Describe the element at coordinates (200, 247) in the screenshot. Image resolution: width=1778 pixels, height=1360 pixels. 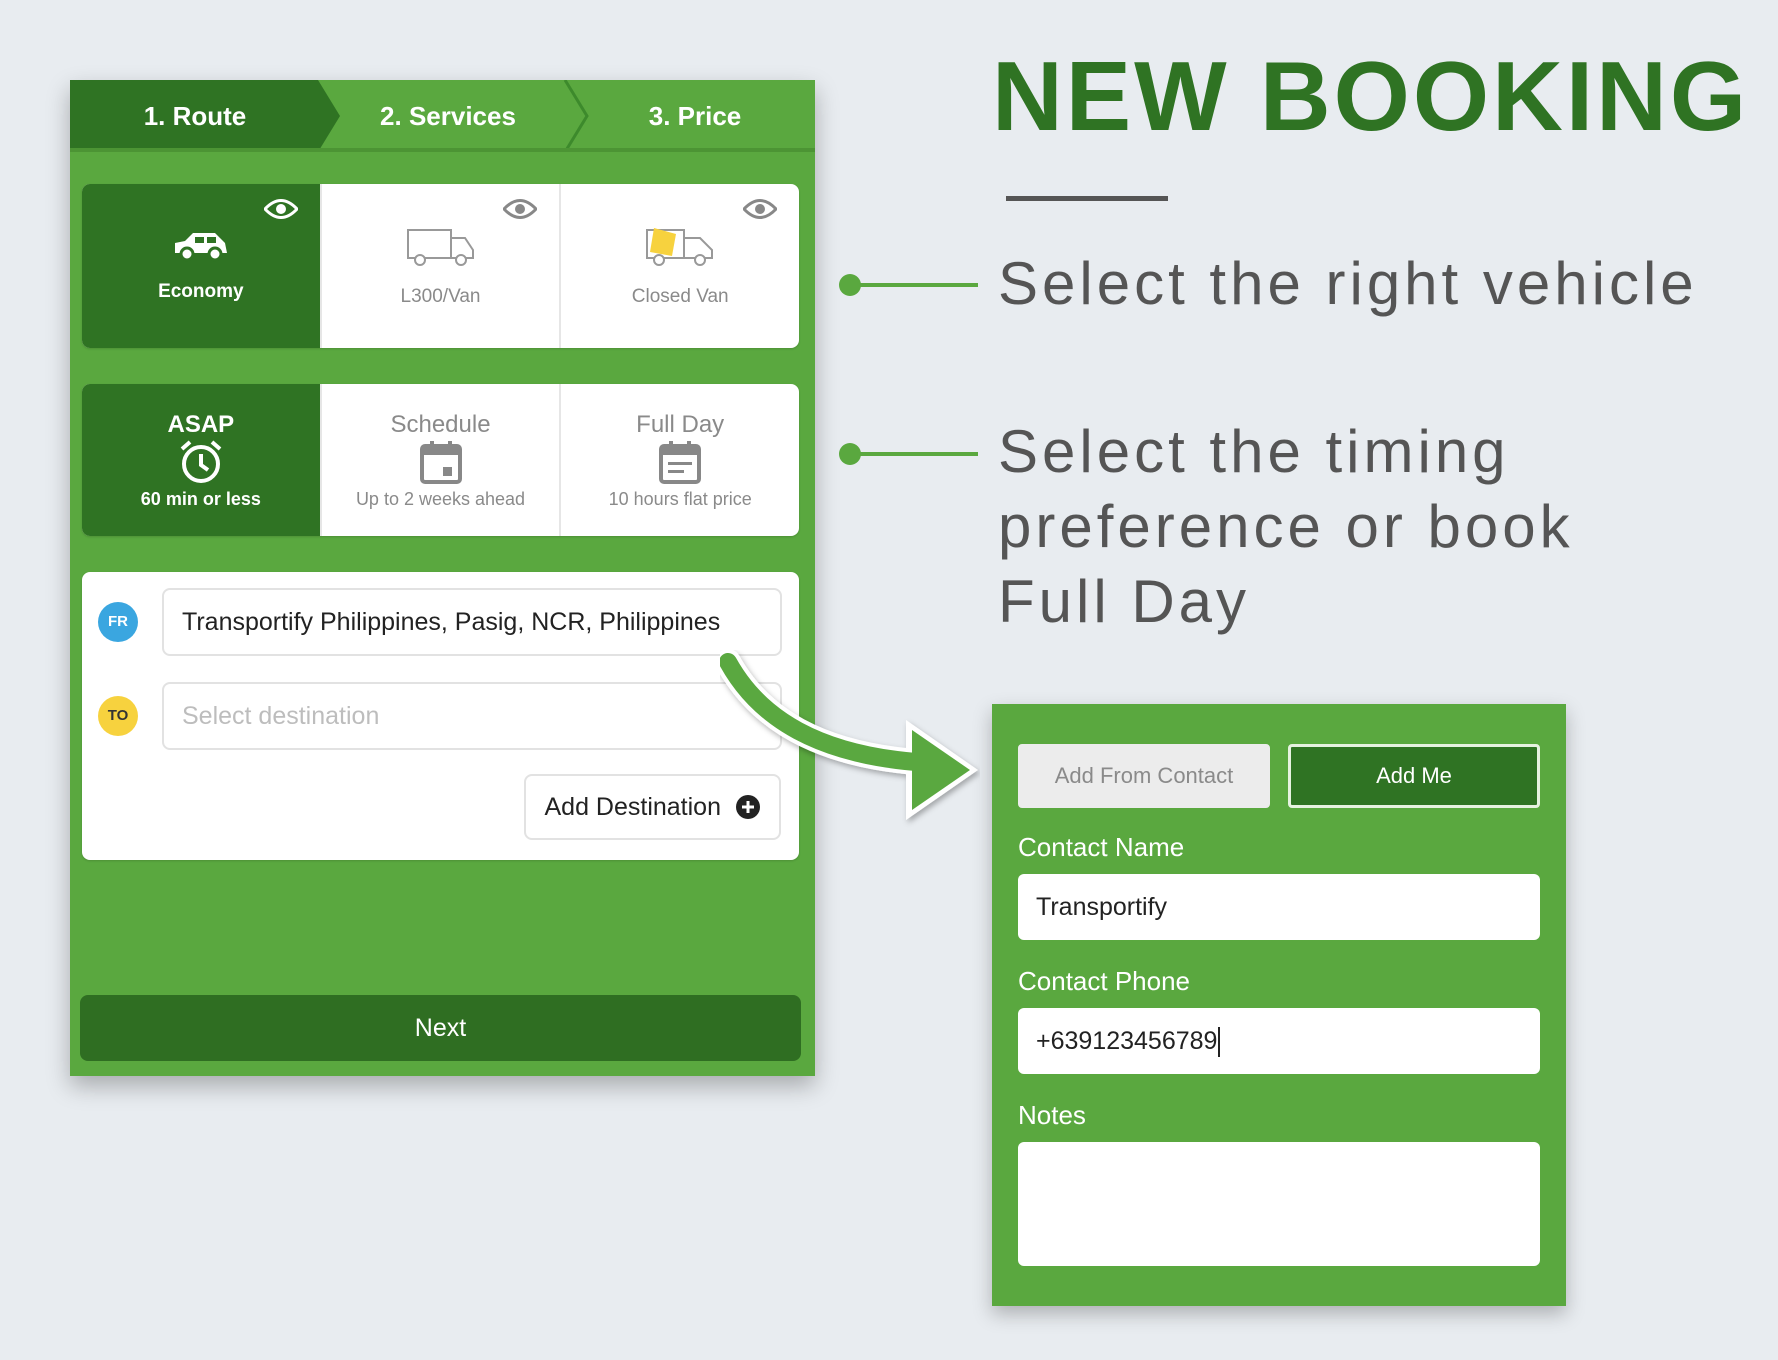
I see `car-icon` at that location.